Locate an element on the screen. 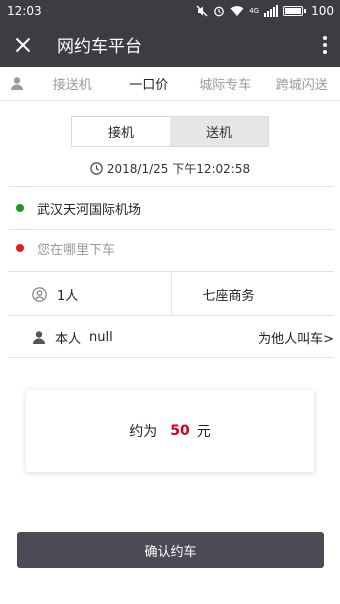 The image size is (340, 604). origin-row: 武汉天河国际机场 is located at coordinates (171, 208).